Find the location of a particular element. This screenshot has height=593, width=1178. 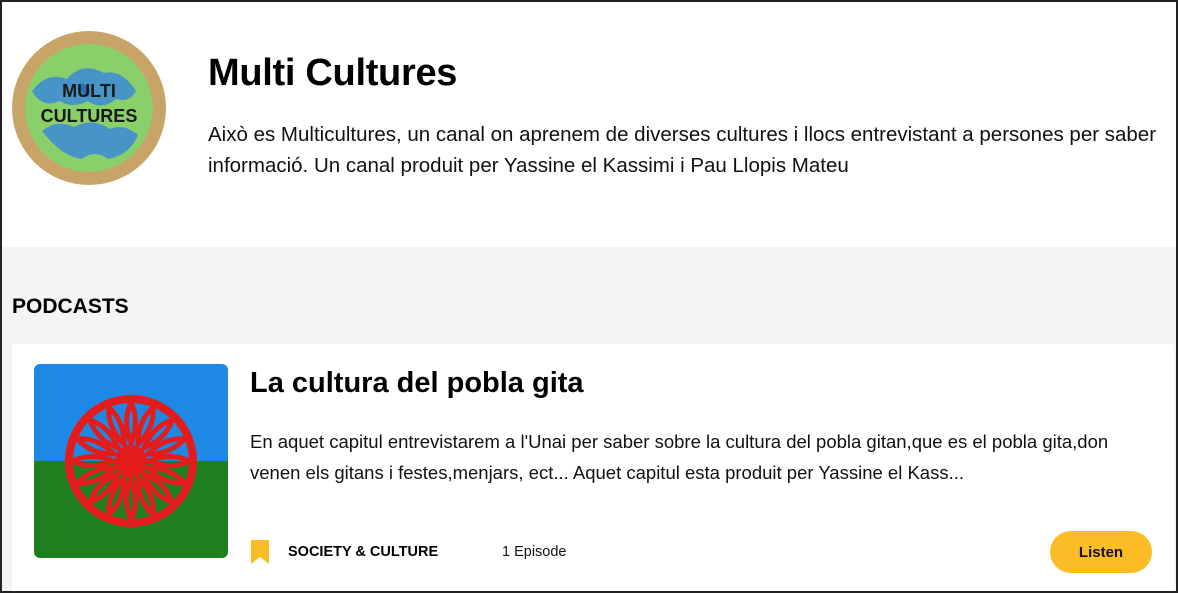

logo-text-line1: MULTI is located at coordinates (89, 91).